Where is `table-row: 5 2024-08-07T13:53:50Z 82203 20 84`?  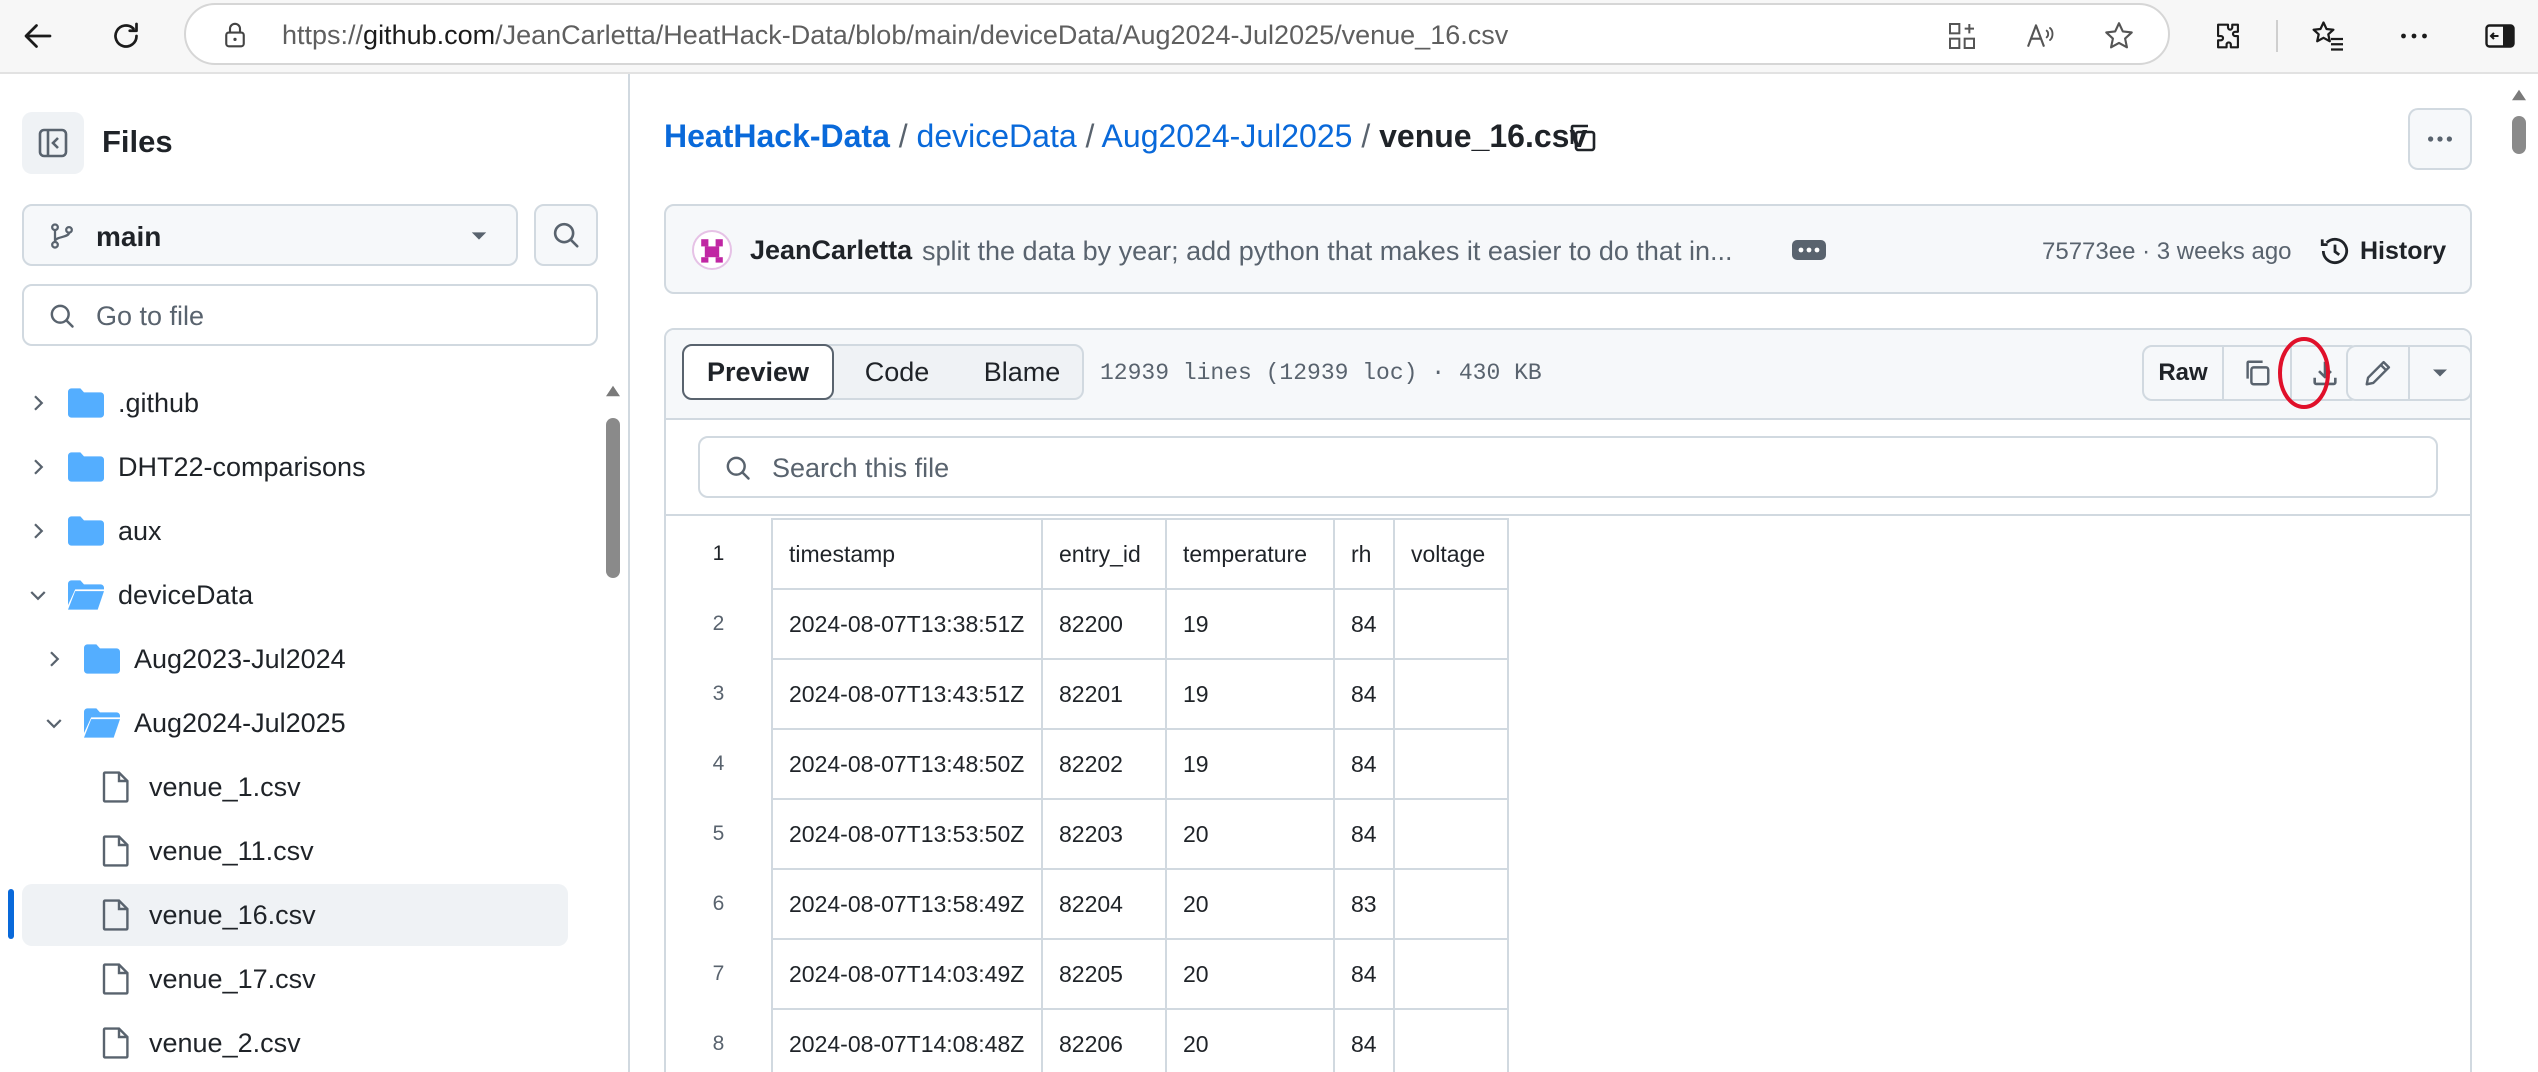 table-row: 5 2024-08-07T13:53:50Z 82203 20 84 is located at coordinates (1087, 834).